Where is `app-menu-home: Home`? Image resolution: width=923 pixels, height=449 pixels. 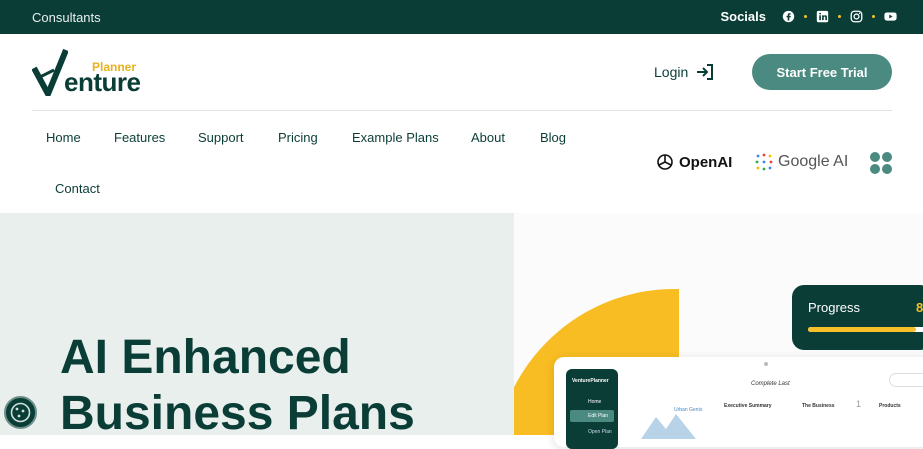
app-menu-home: Home is located at coordinates (595, 402).